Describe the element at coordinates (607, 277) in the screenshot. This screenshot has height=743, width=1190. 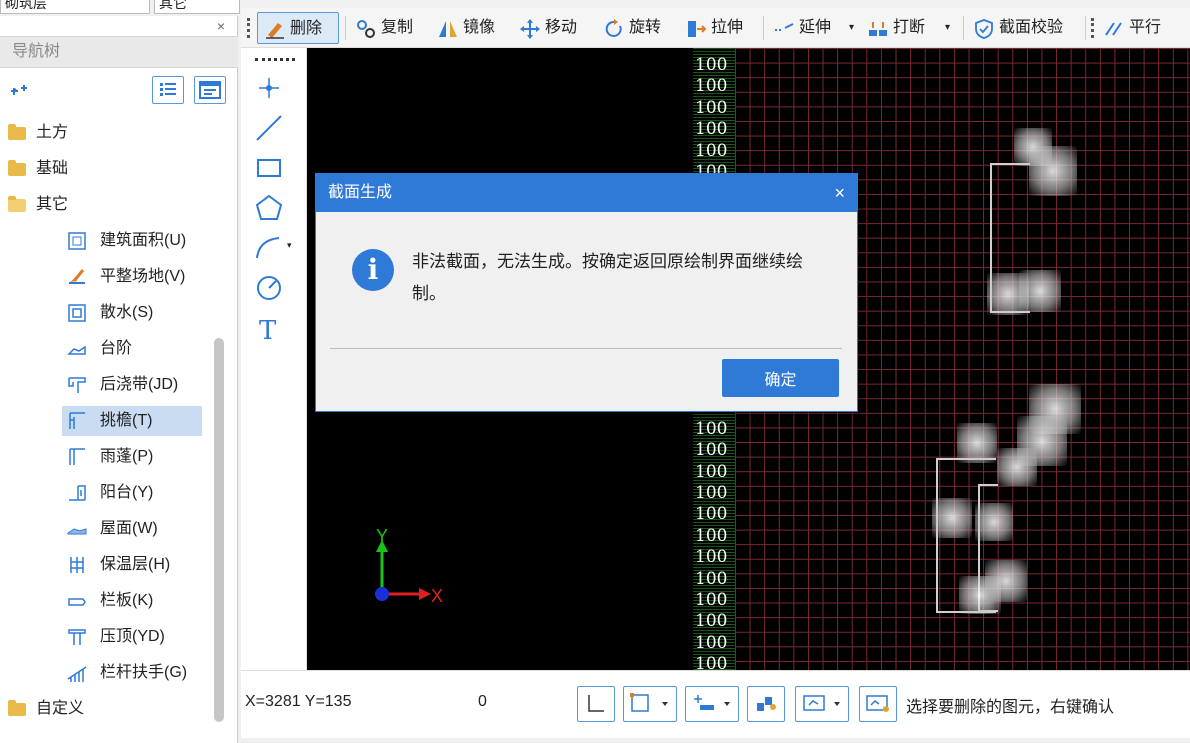
I see `dialog-message: 非法截面，无法生成。按确定返回原绘制界面继续绘制。` at that location.